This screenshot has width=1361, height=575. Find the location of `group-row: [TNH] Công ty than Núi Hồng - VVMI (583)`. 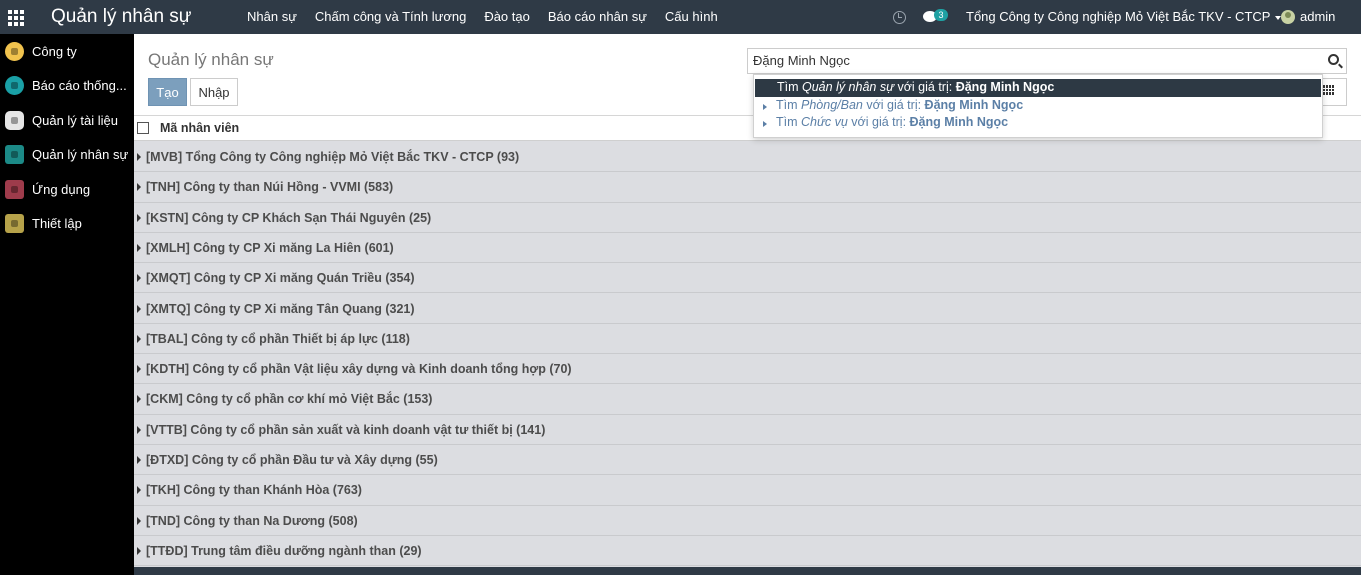

group-row: [TNH] Công ty than Núi Hồng - VVMI (583) is located at coordinates (747, 187).